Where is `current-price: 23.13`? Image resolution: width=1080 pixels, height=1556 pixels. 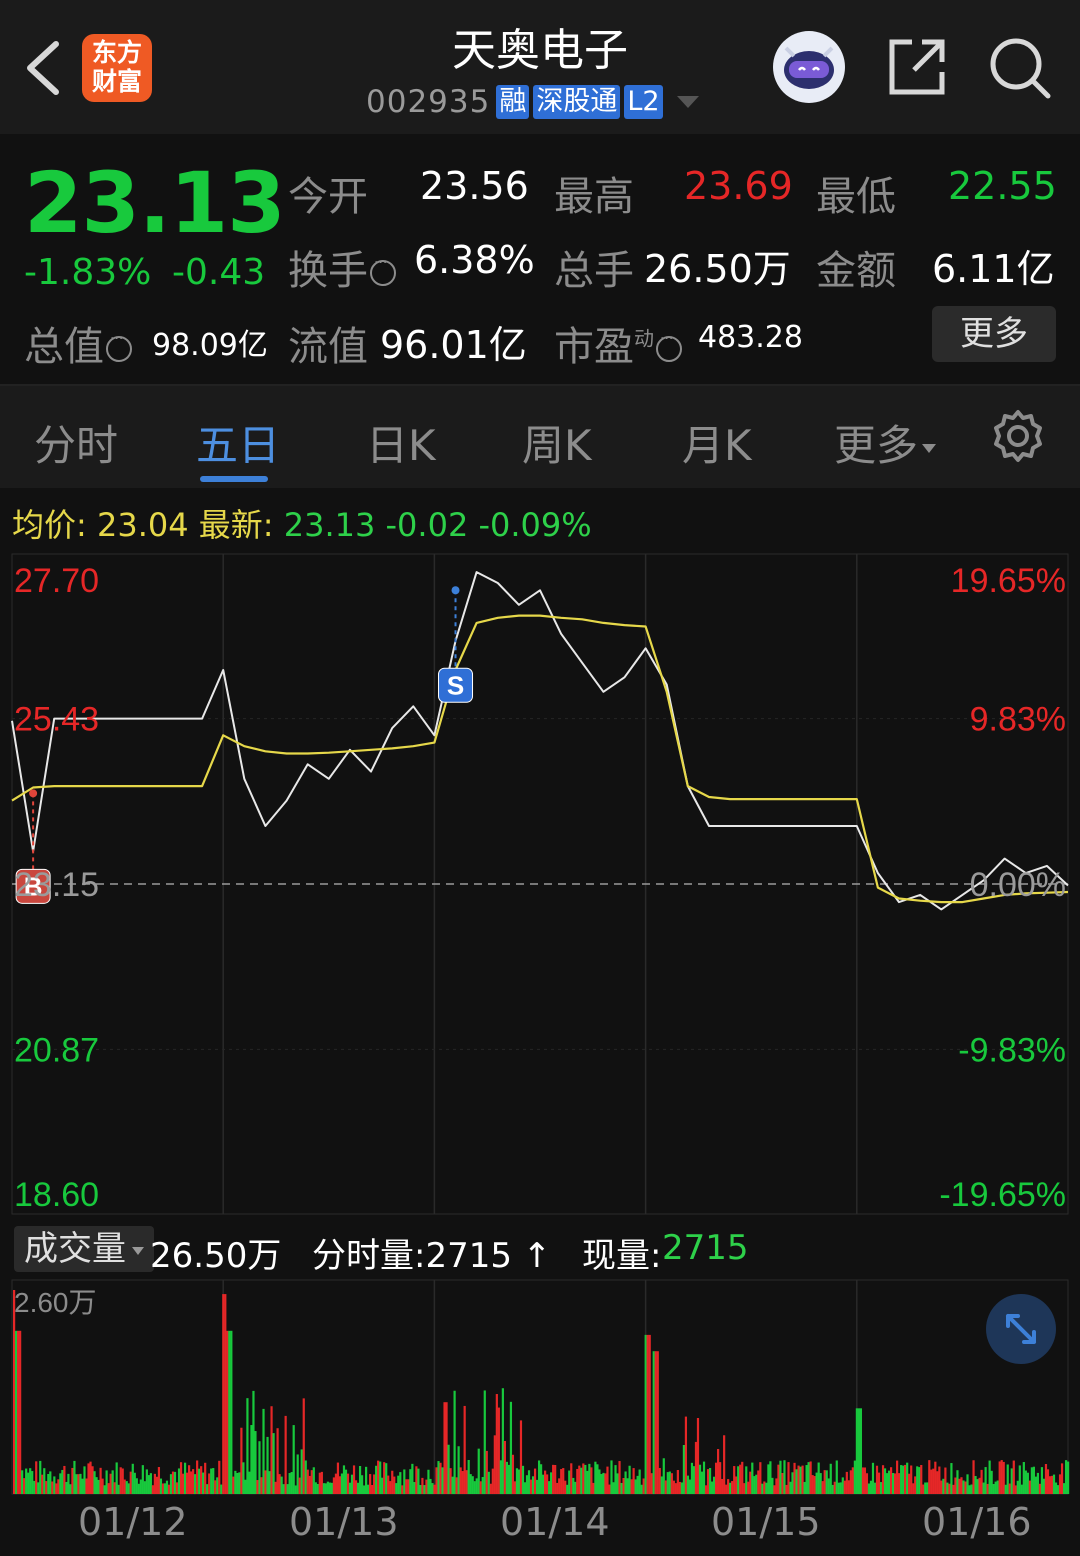
current-price: 23.13 is located at coordinates (155, 203).